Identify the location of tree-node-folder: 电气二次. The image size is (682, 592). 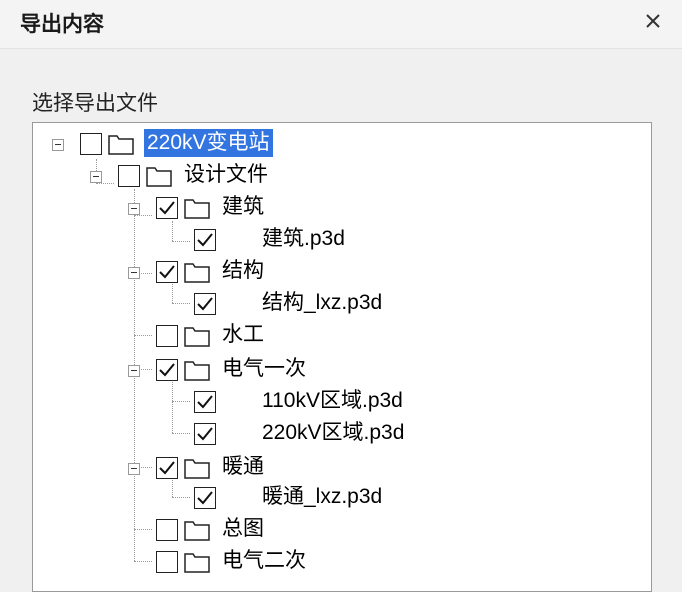
(343, 560).